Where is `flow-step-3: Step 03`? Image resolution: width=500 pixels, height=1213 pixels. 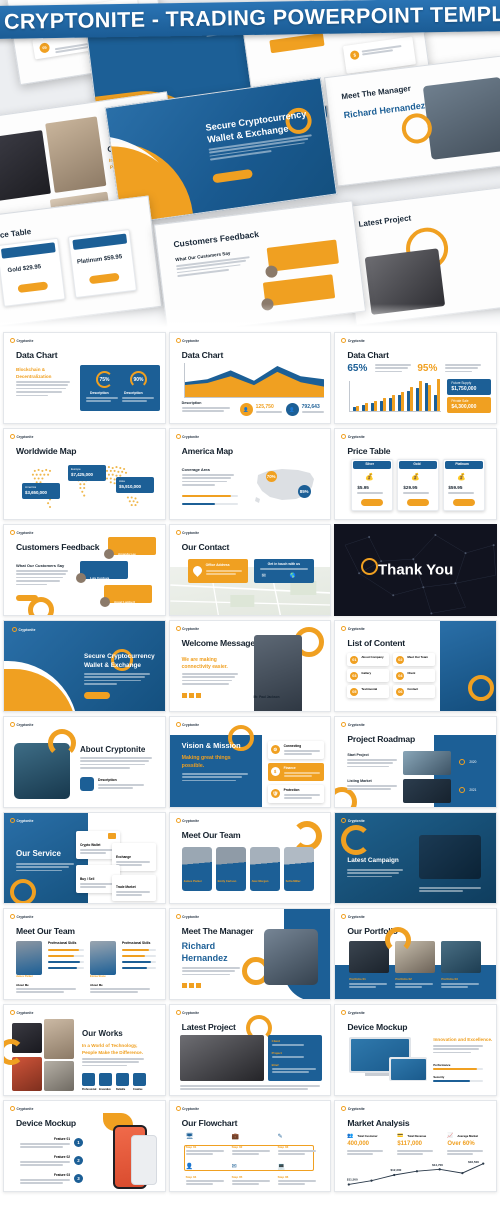 flow-step-3: Step 03 is located at coordinates (283, 1147).